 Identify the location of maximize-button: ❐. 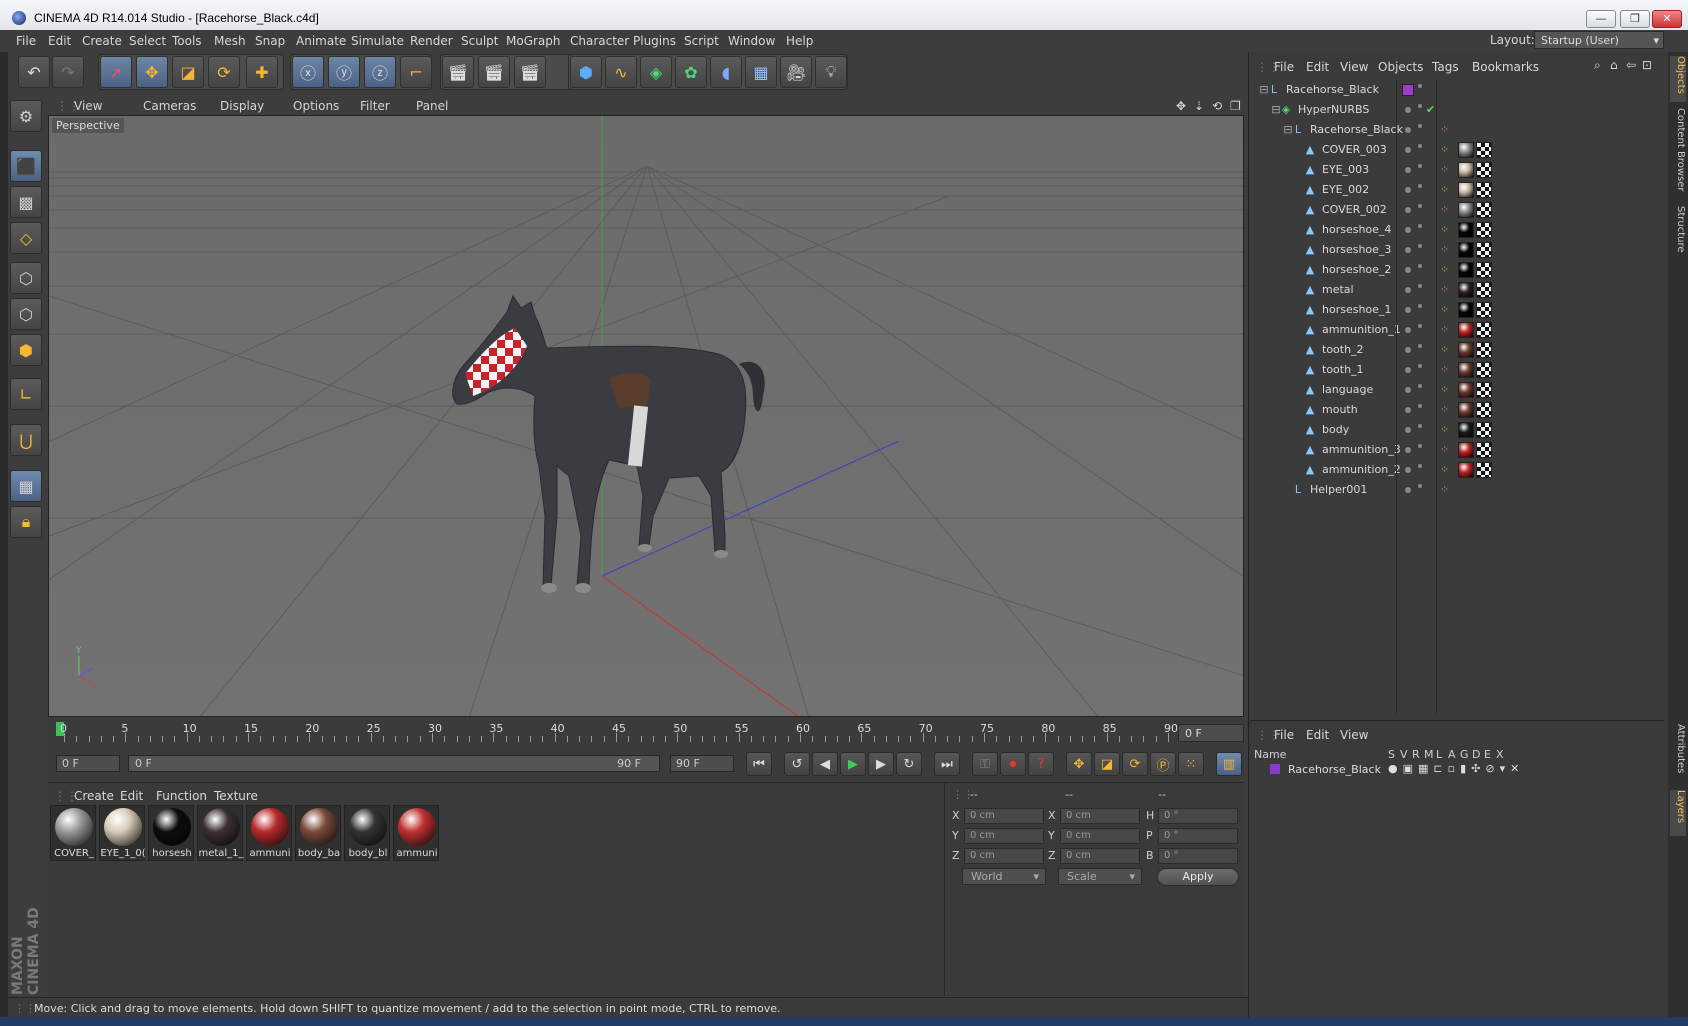
(1635, 19).